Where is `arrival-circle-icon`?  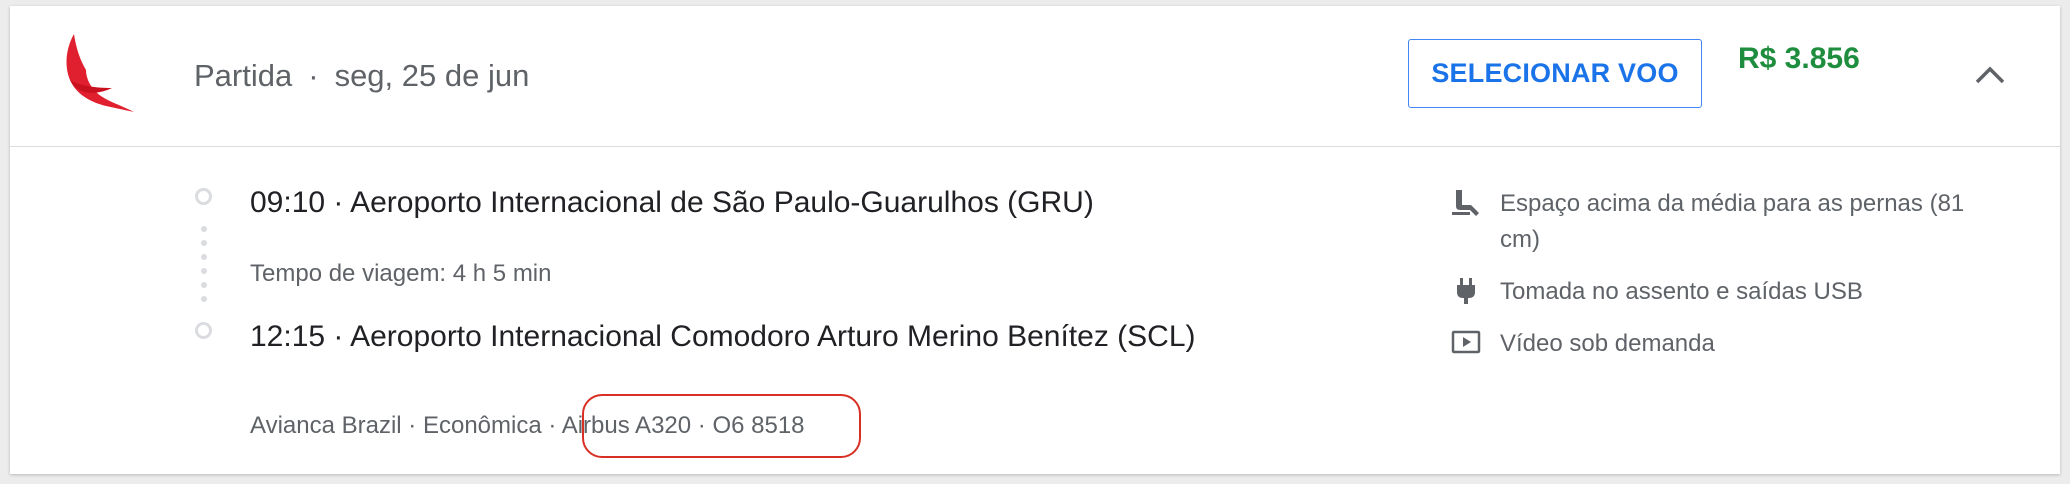
arrival-circle-icon is located at coordinates (203, 330).